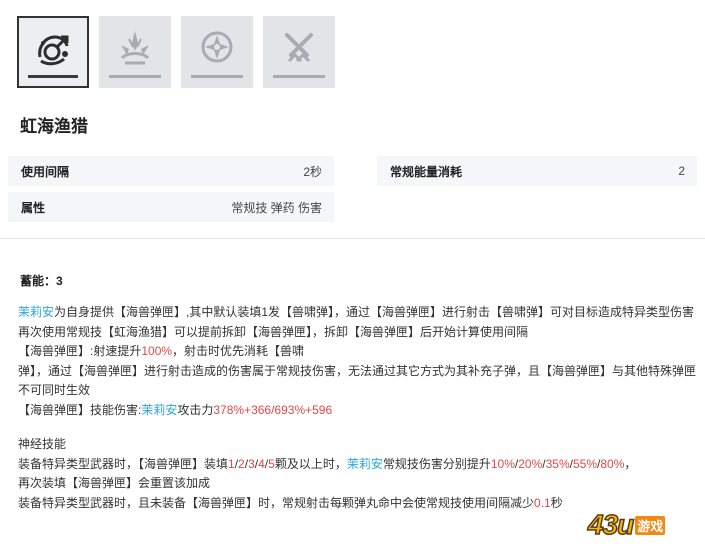 The width and height of the screenshot is (705, 554). Describe the element at coordinates (537, 171) in the screenshot. I see `stat-energy: 常规能量消耗 2` at that location.